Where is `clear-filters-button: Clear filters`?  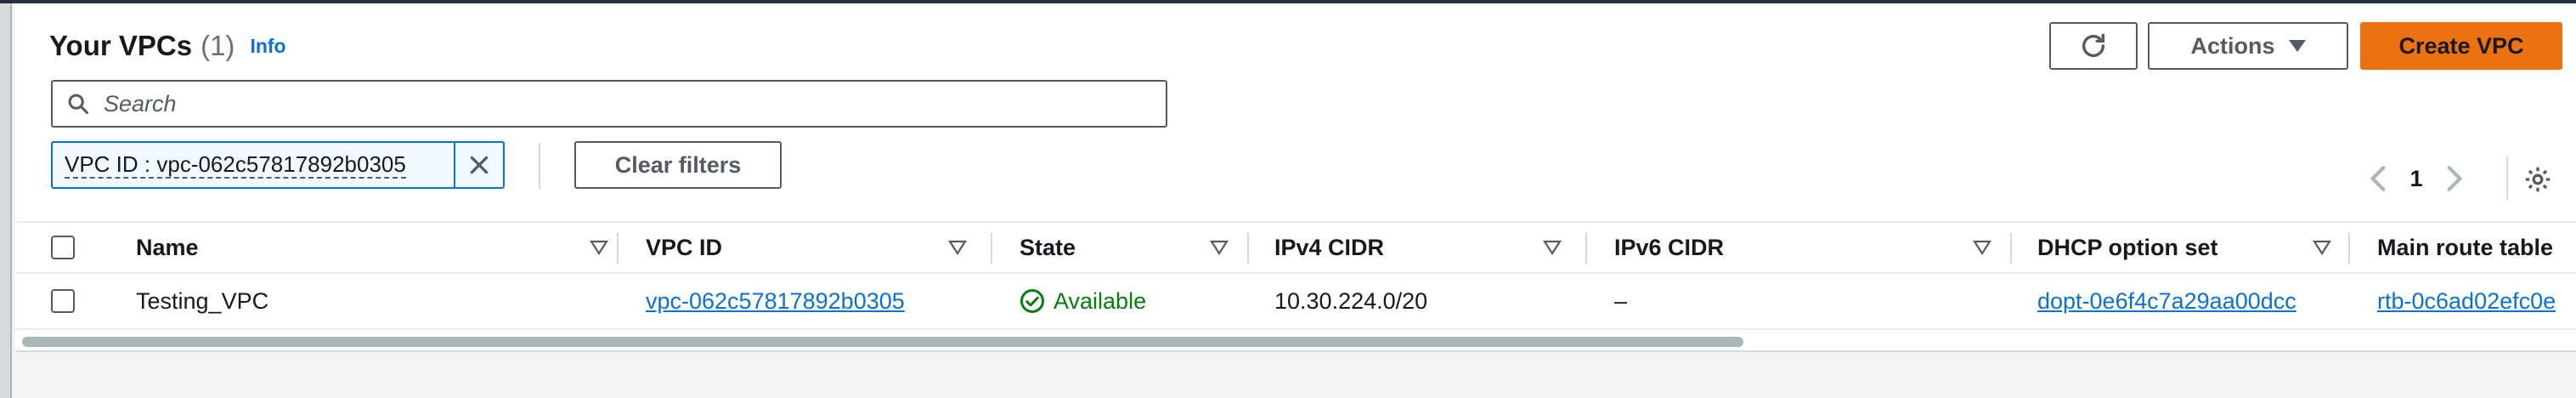 clear-filters-button: Clear filters is located at coordinates (678, 165).